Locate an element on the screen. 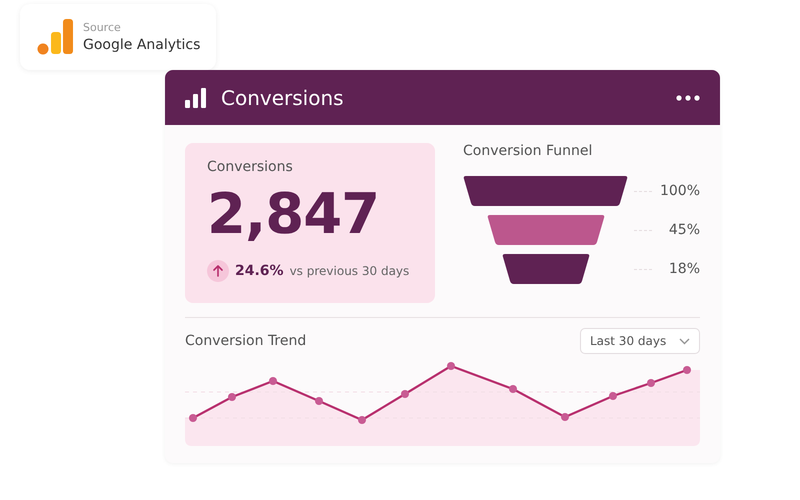 Image resolution: width=800 pixels, height=500 pixels. funnel-percent: 45% is located at coordinates (684, 230).